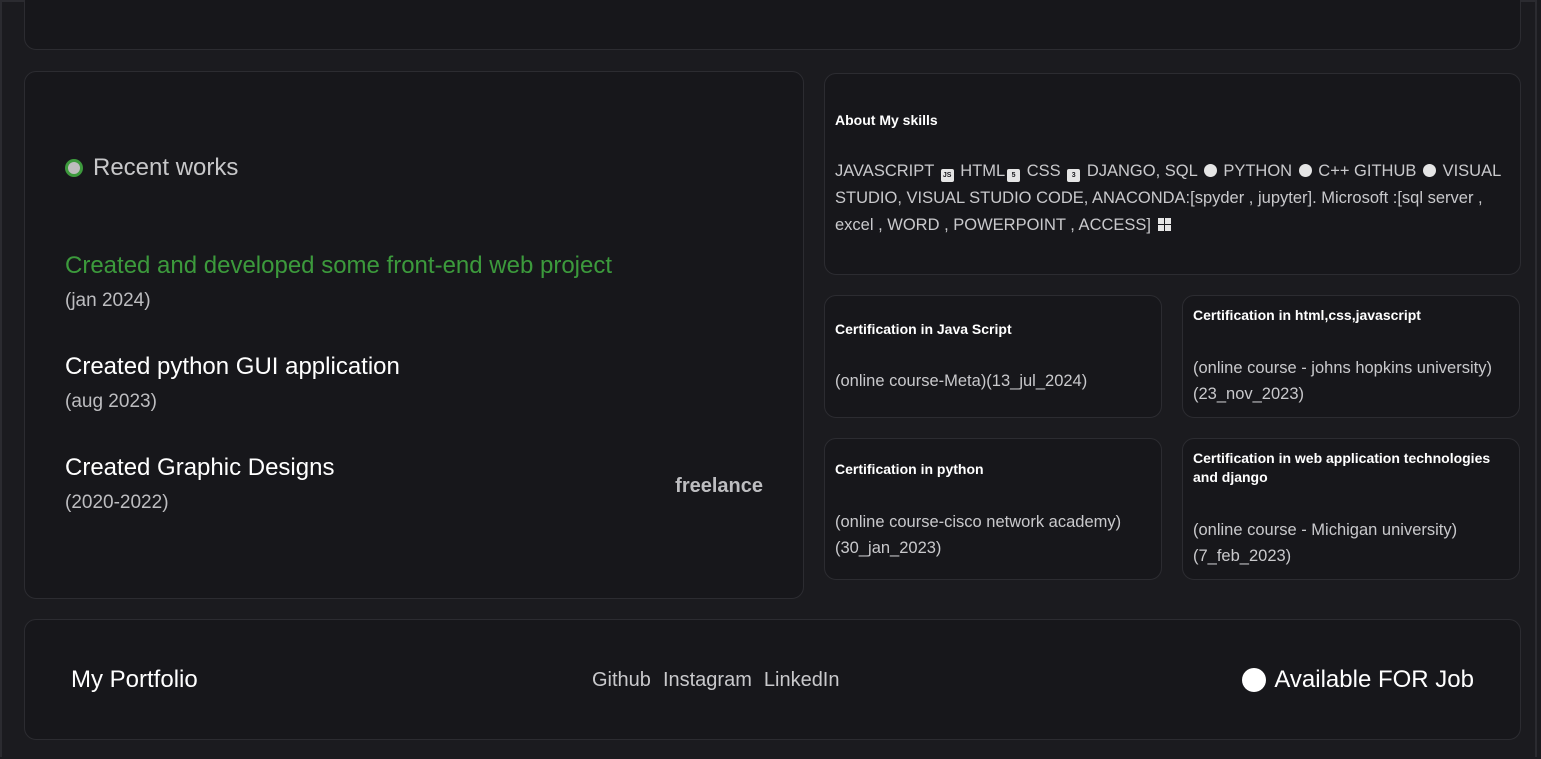 The width and height of the screenshot is (1541, 759). Describe the element at coordinates (980, 171) in the screenshot. I see `skill-text: HTML` at that location.